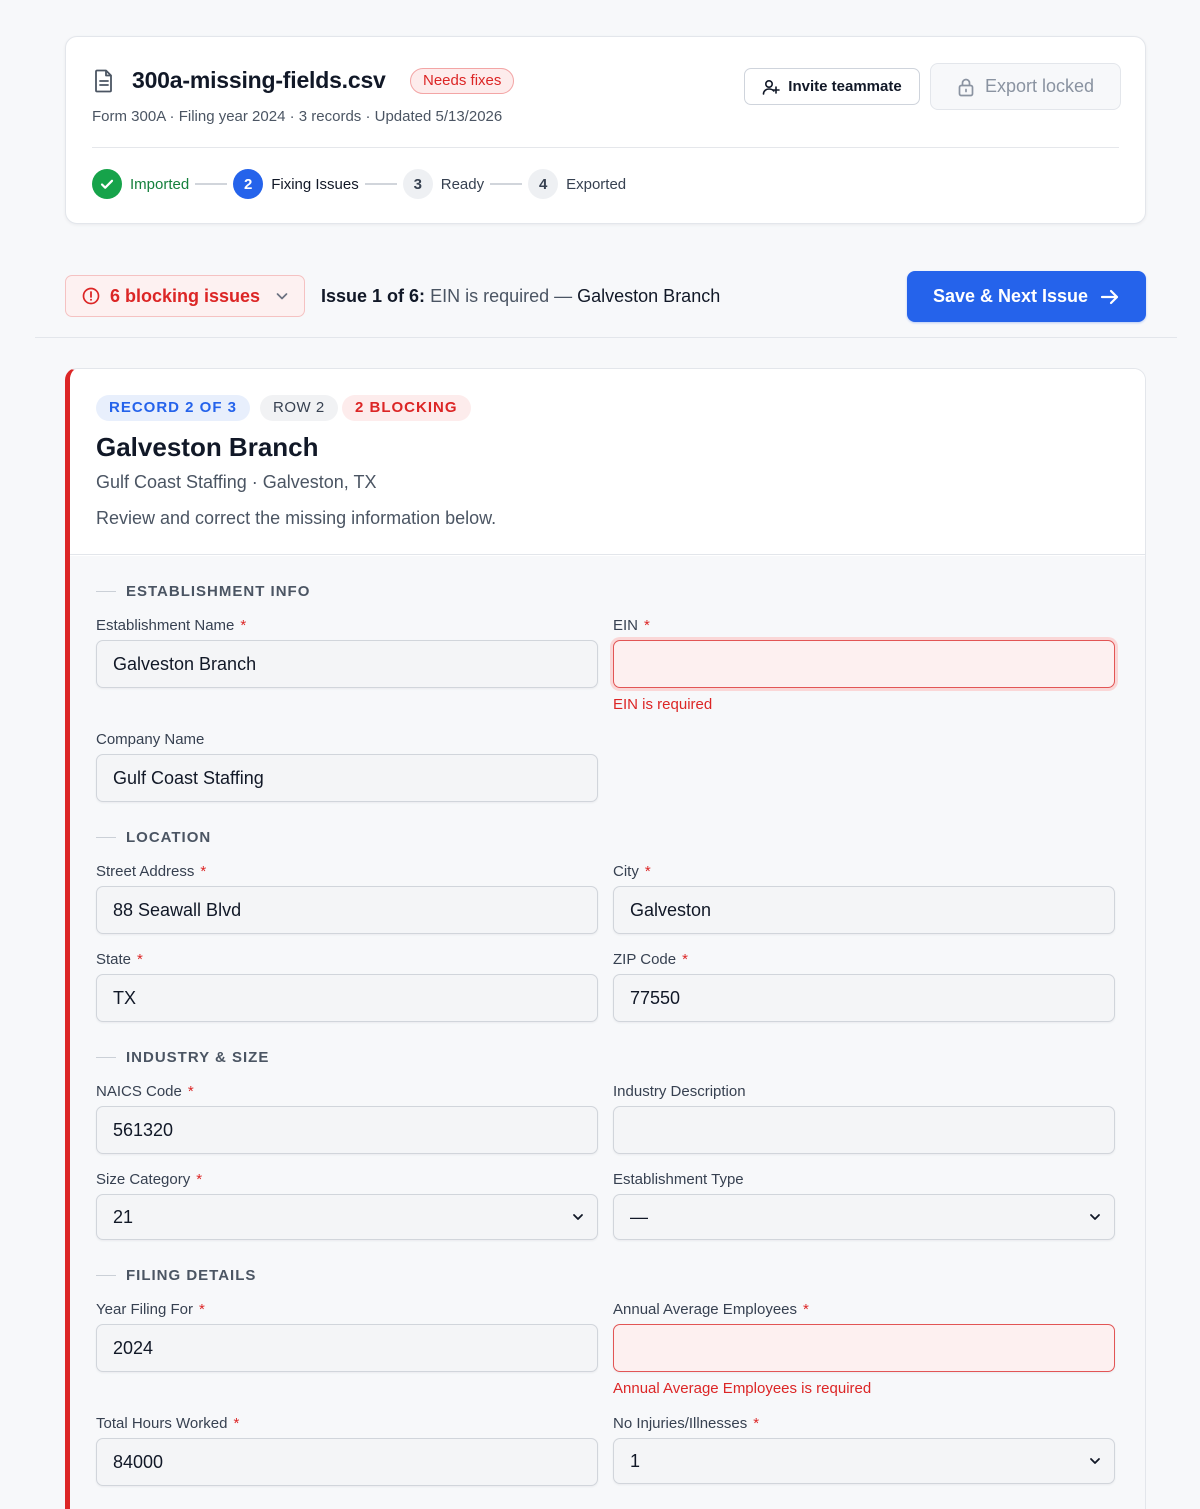  I want to click on establishment-name-input: Galveston Branch, so click(347, 664).